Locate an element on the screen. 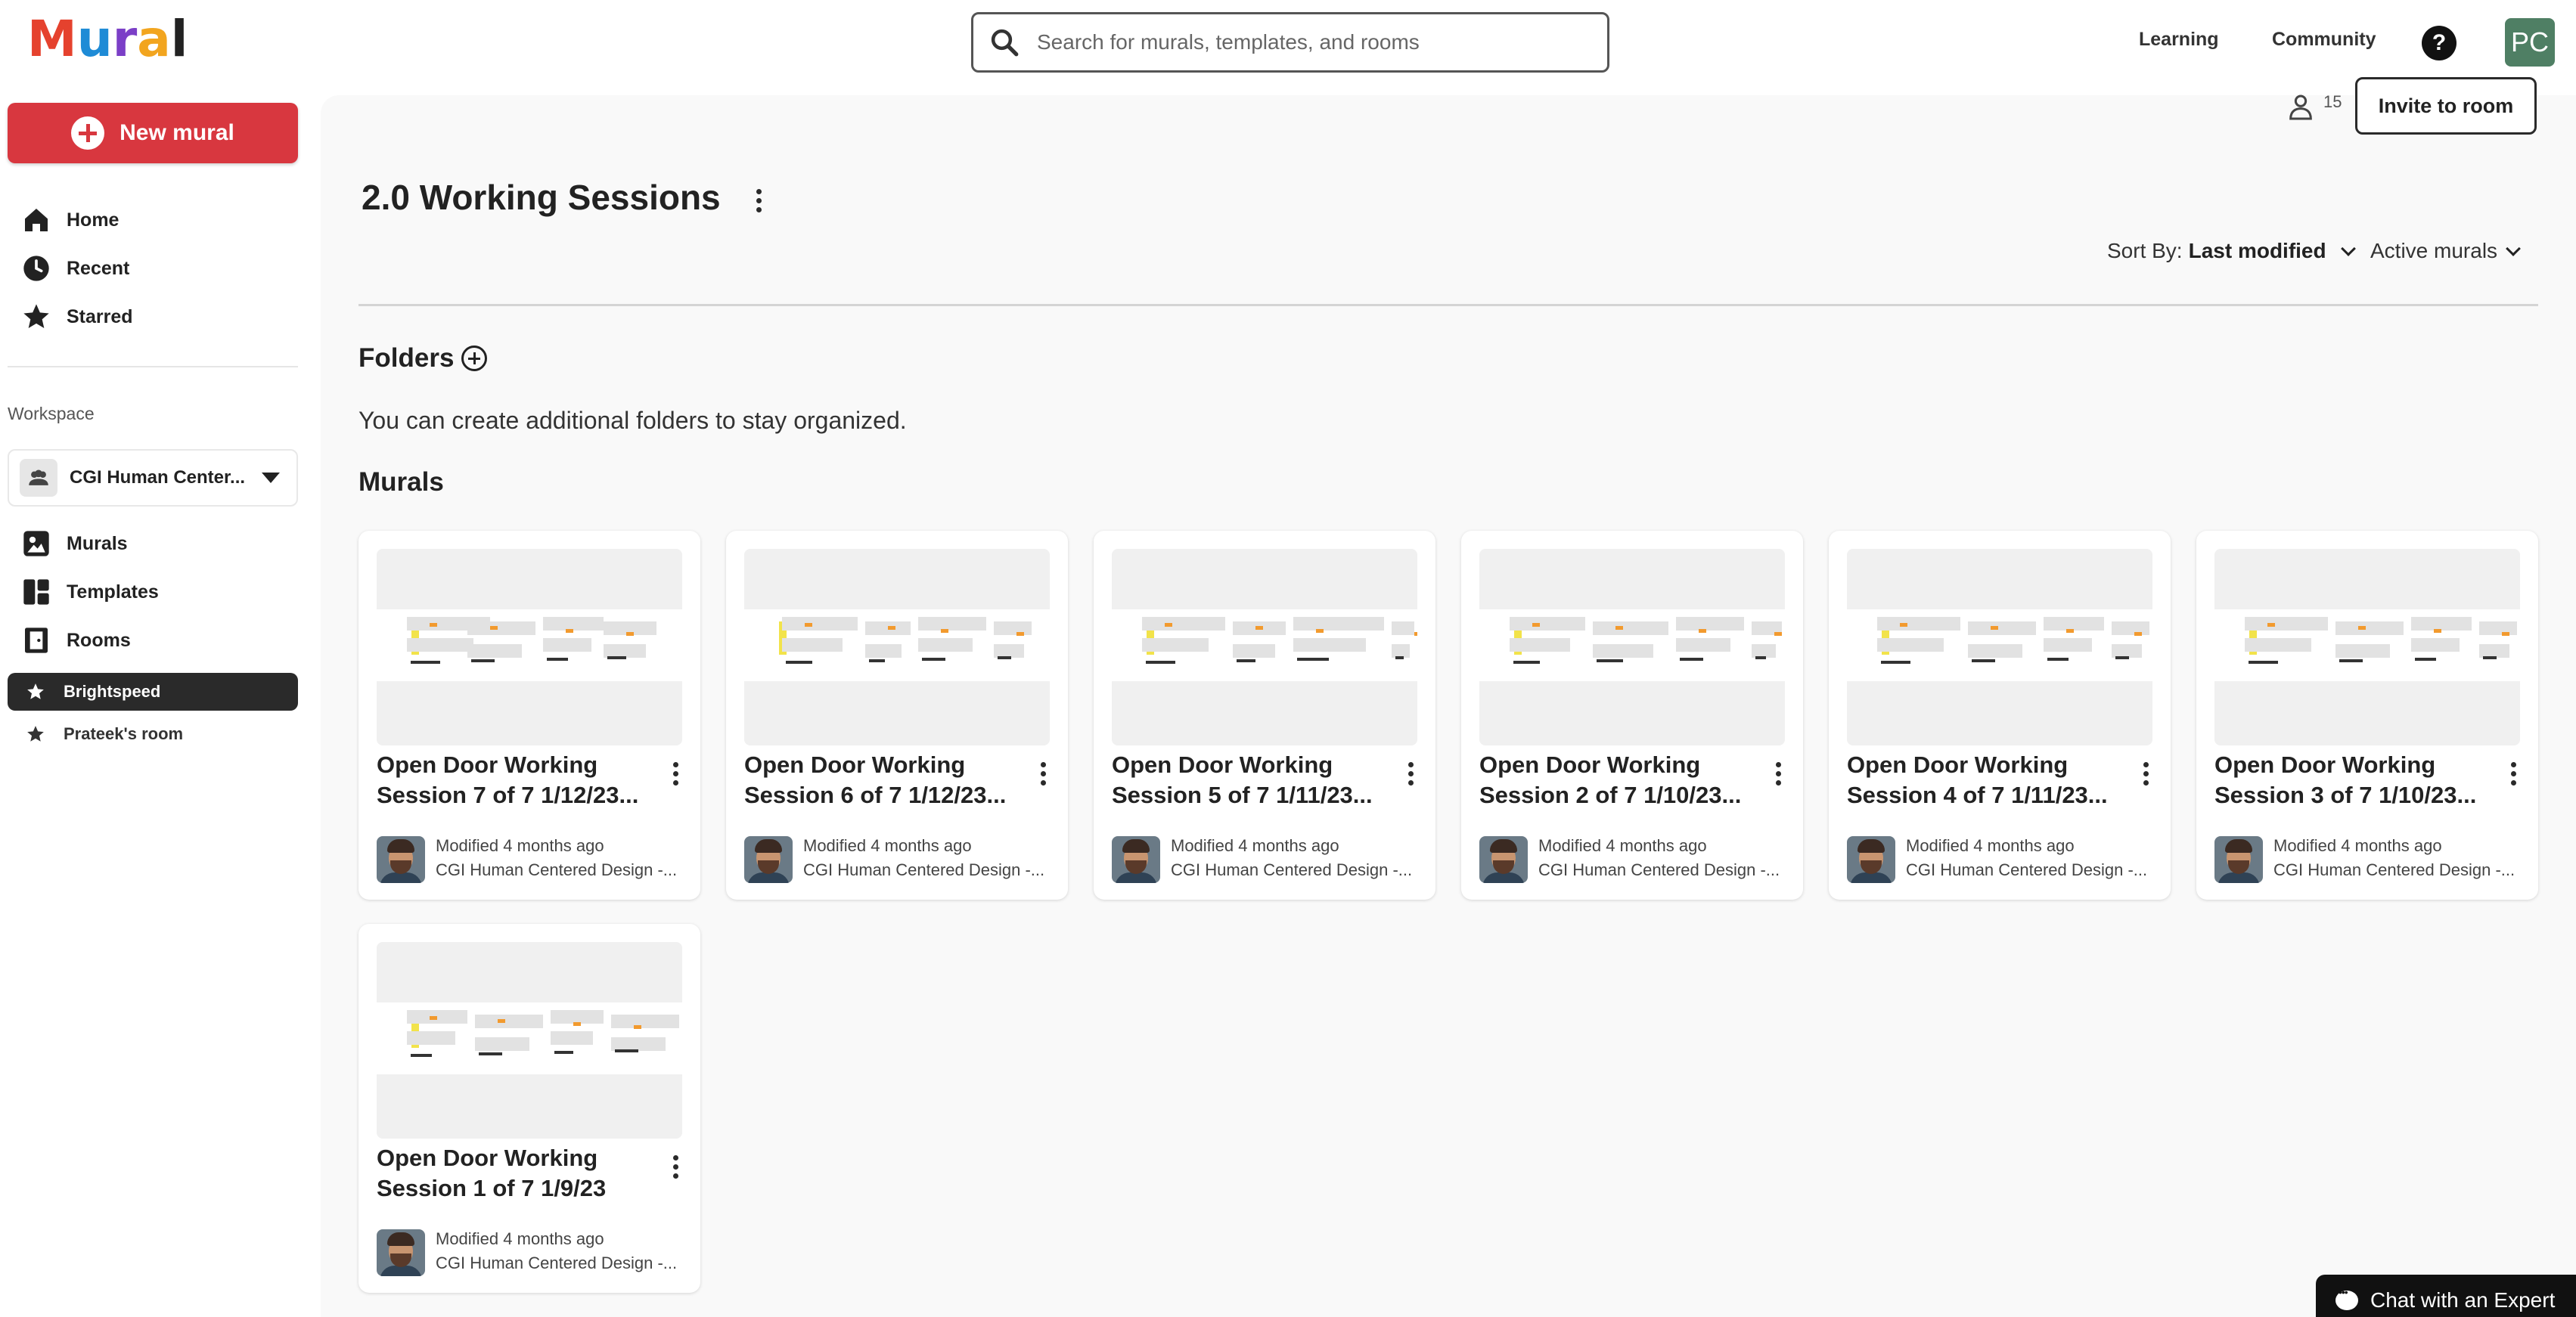  plus-icon is located at coordinates (88, 133).